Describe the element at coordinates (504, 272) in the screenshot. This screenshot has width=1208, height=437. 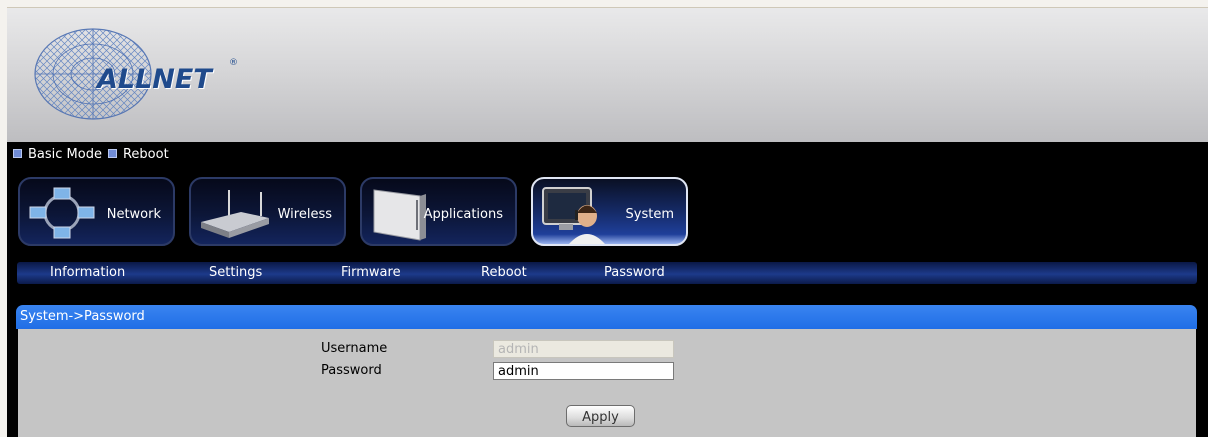
I see `subnav-reboot: Reboot` at that location.